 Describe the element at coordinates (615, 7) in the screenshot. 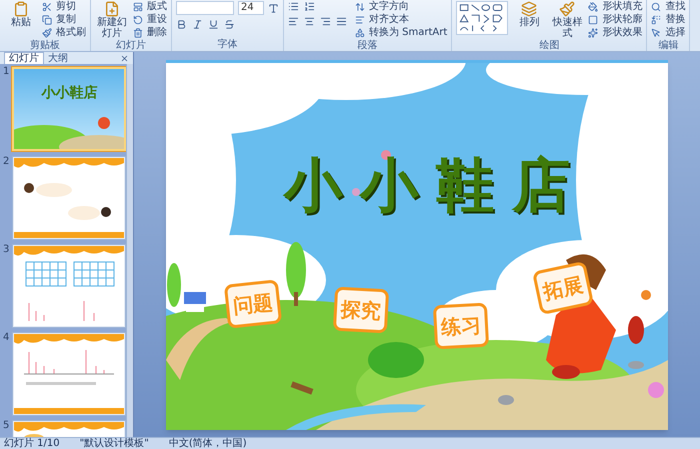

I see `ribbon-small-button: 形状填充` at that location.